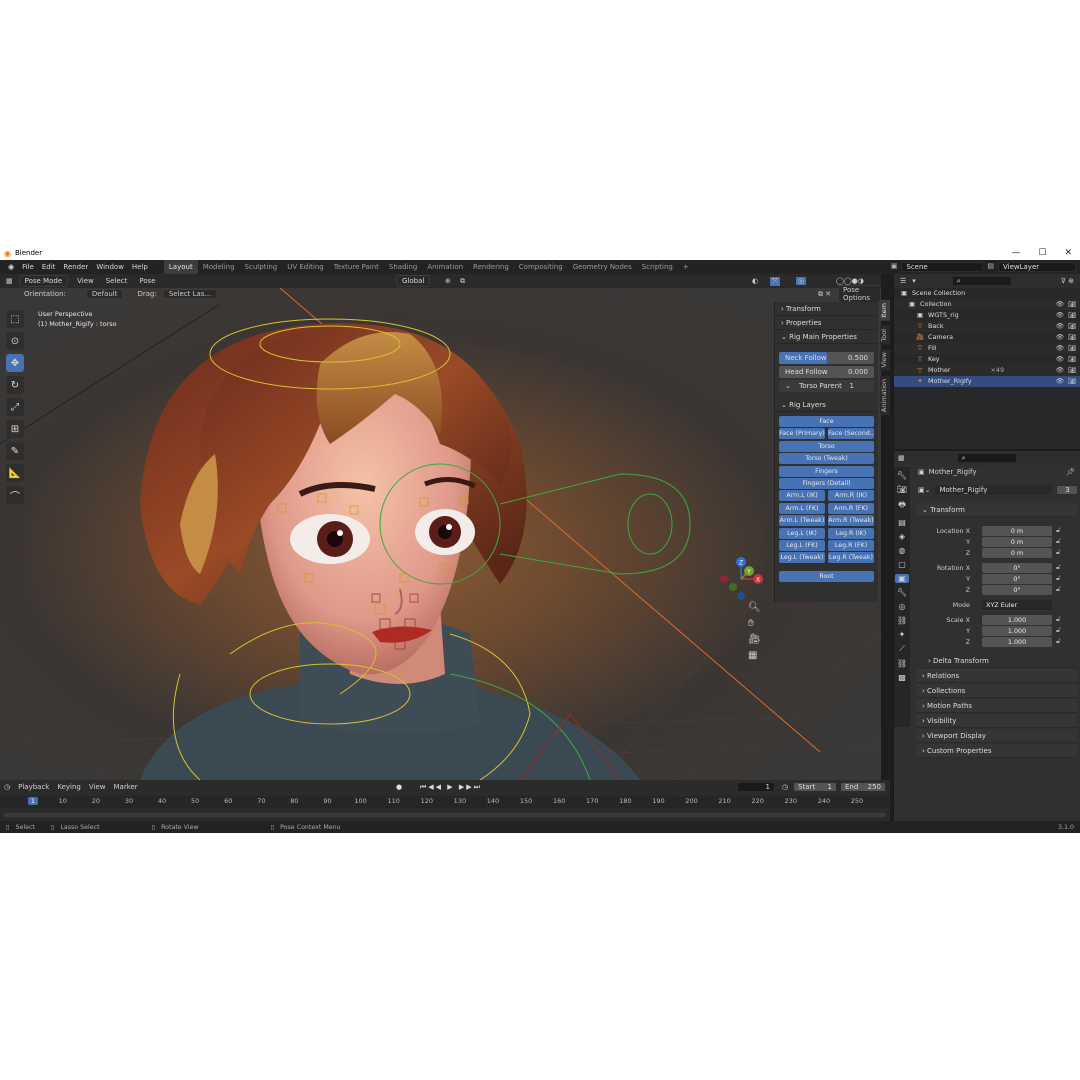  Describe the element at coordinates (33, 787) in the screenshot. I see `menu-playback: Playback` at that location.